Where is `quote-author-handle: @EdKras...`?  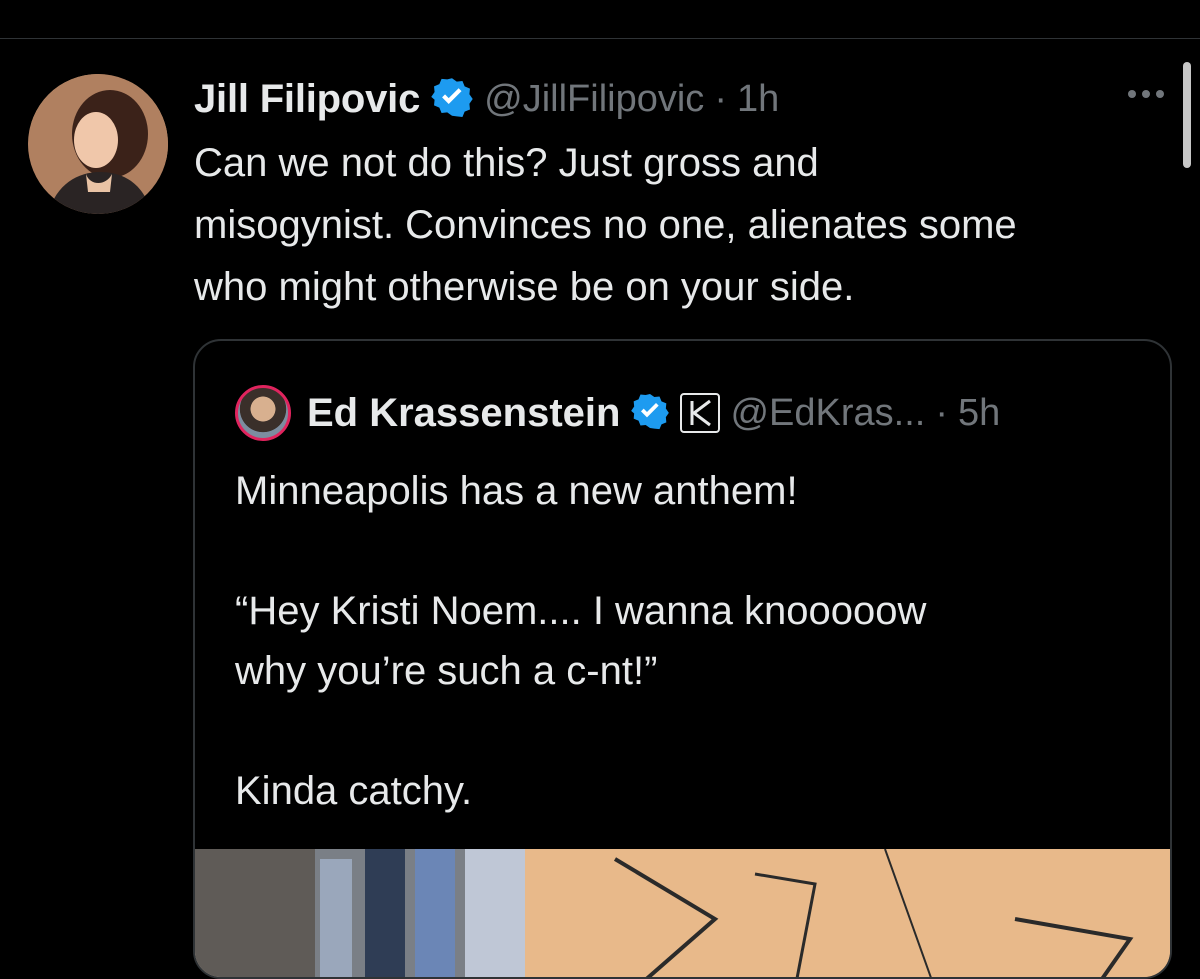
quote-author-handle: @EdKras... is located at coordinates (827, 413).